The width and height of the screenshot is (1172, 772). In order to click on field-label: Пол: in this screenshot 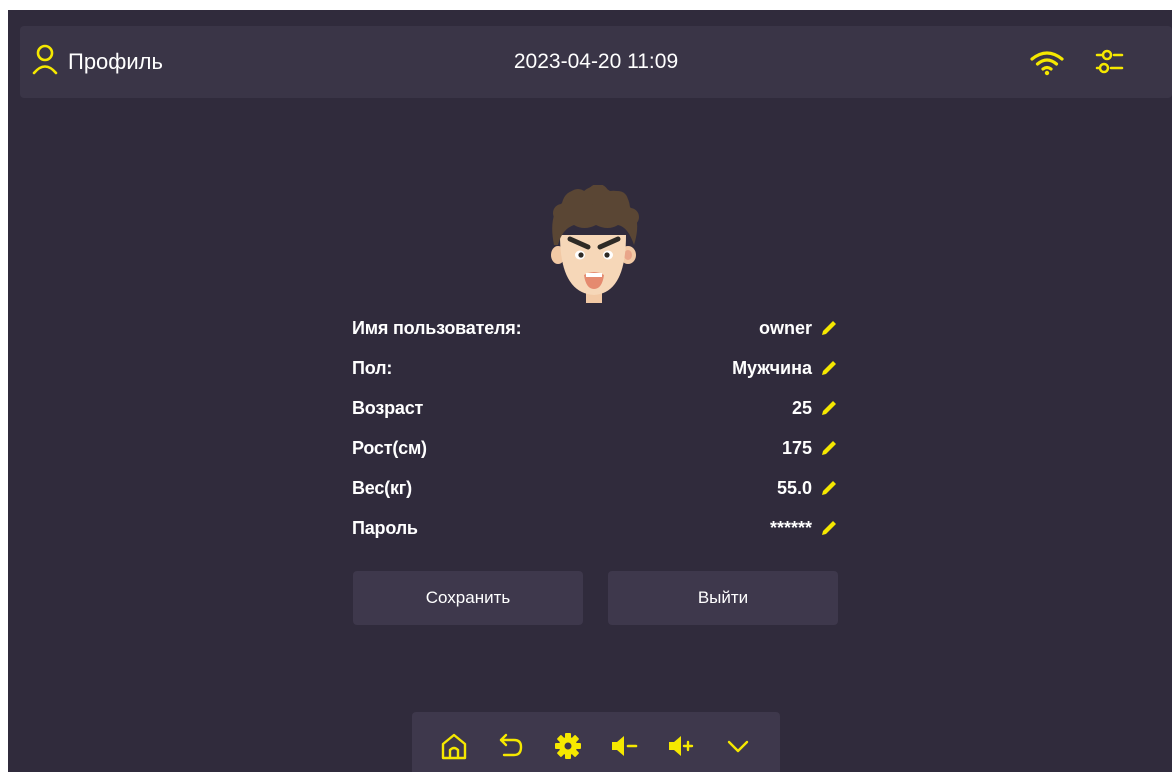, I will do `click(372, 367)`.